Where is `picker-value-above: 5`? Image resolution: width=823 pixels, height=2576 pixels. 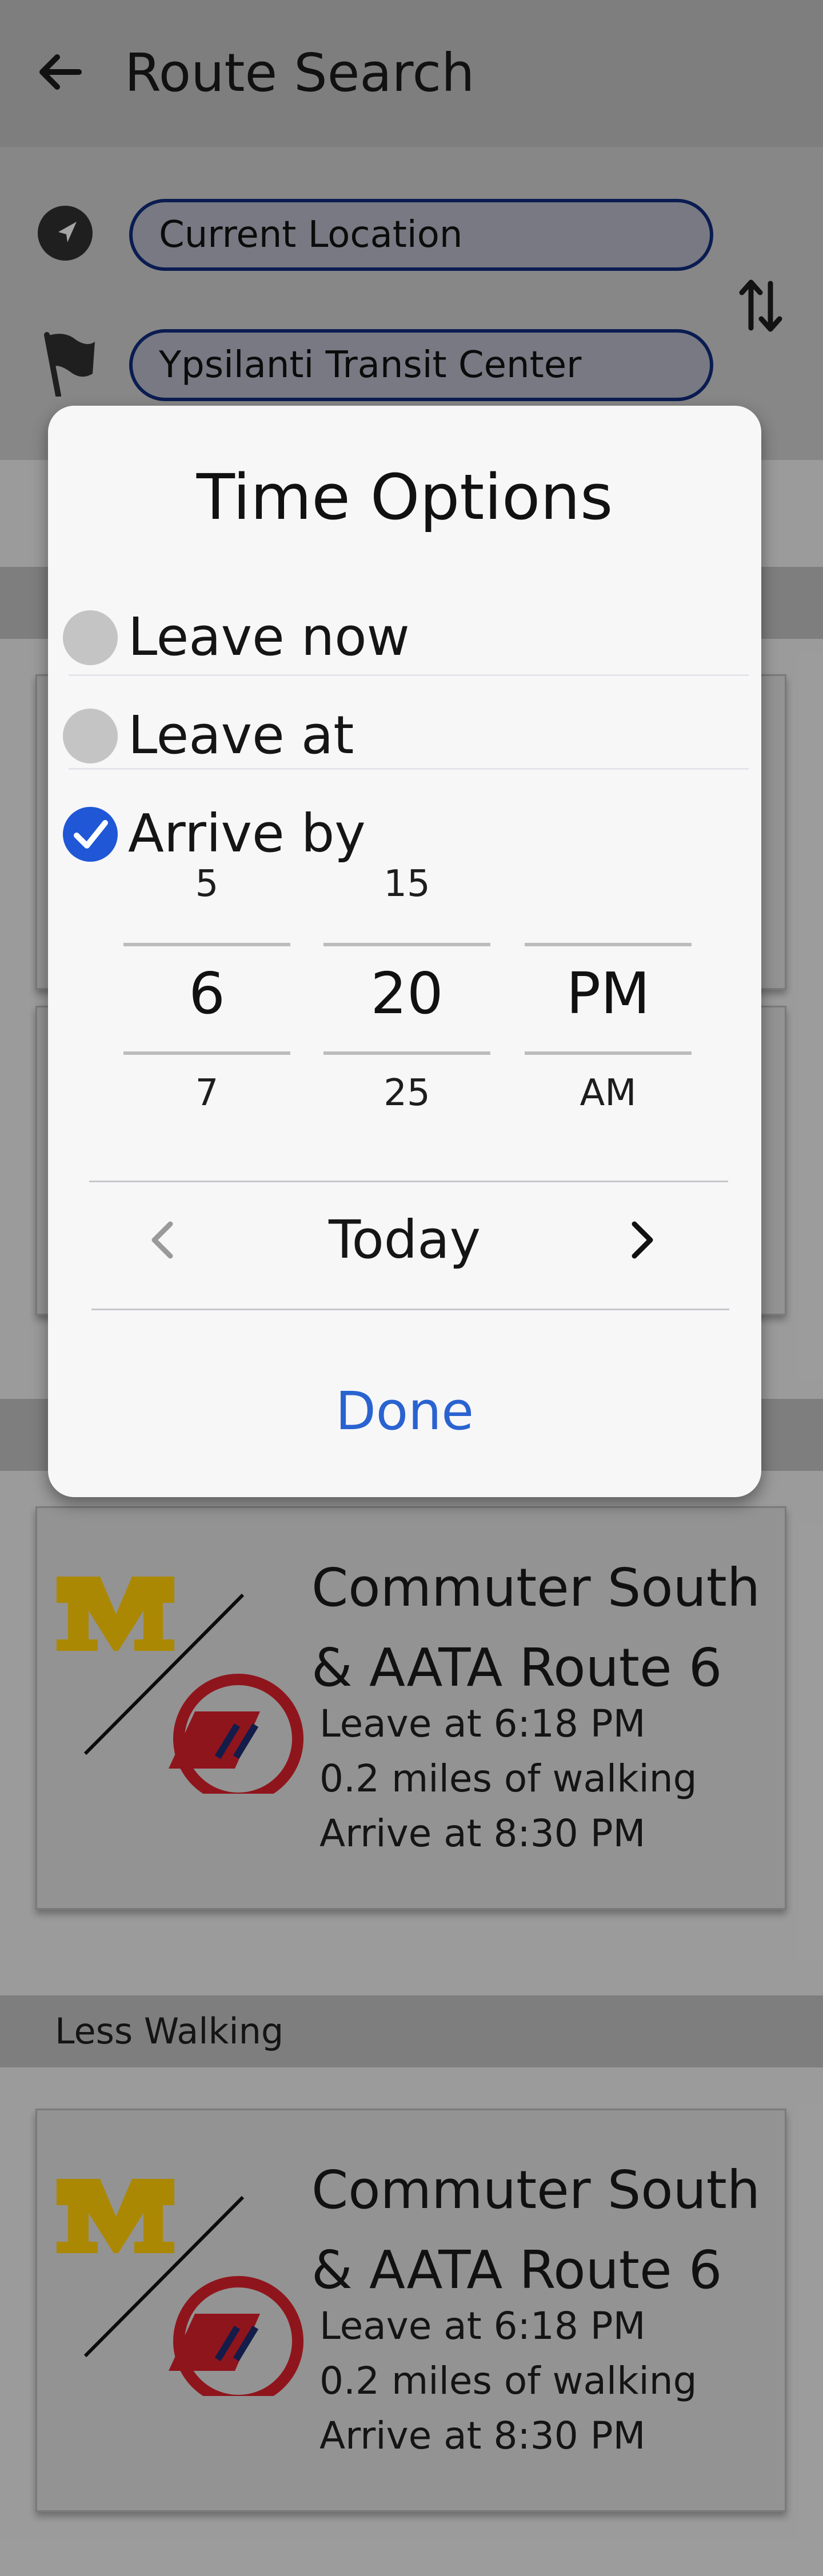 picker-value-above: 5 is located at coordinates (206, 884).